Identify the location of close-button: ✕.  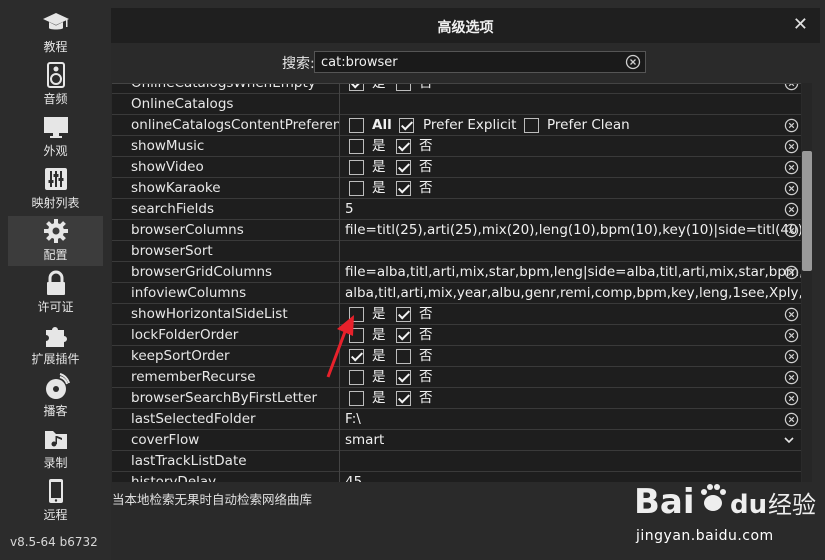
(800, 24).